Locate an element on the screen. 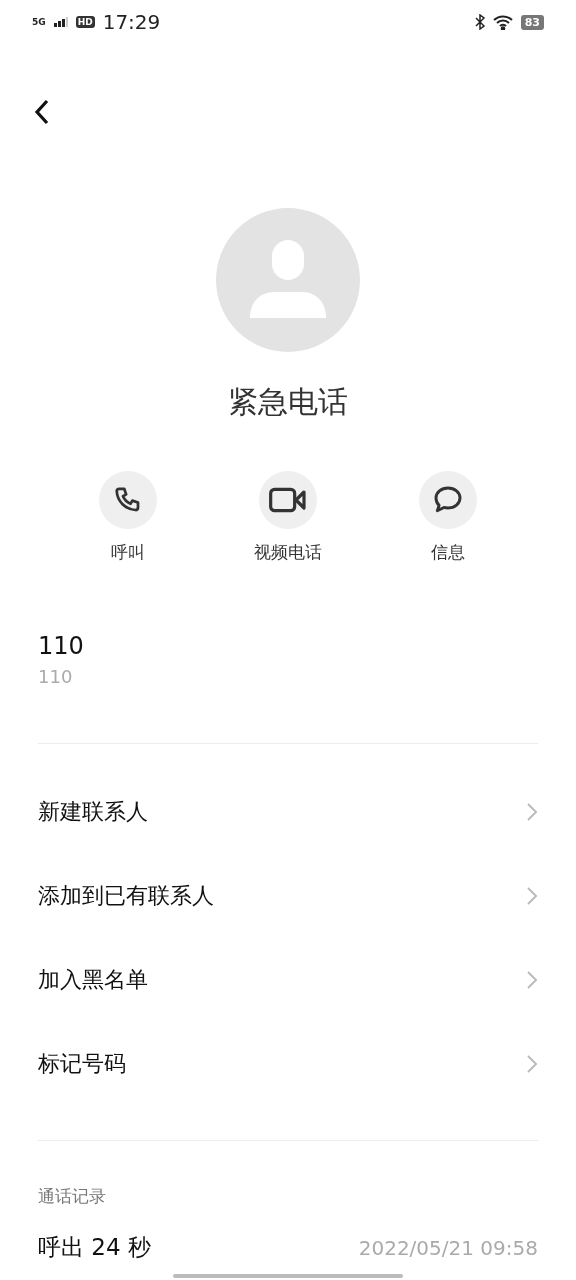 The height and width of the screenshot is (1280, 576). menu-item: 标记号码 is located at coordinates (288, 1064).